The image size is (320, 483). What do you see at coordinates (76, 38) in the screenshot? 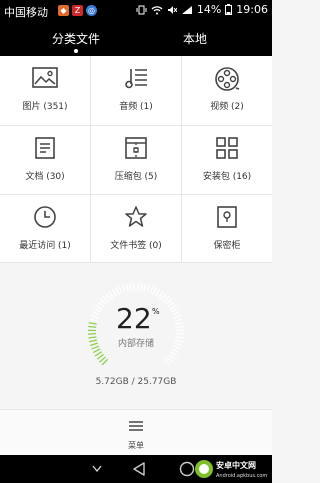
I see `tab-classified-files: 分类文件` at bounding box center [76, 38].